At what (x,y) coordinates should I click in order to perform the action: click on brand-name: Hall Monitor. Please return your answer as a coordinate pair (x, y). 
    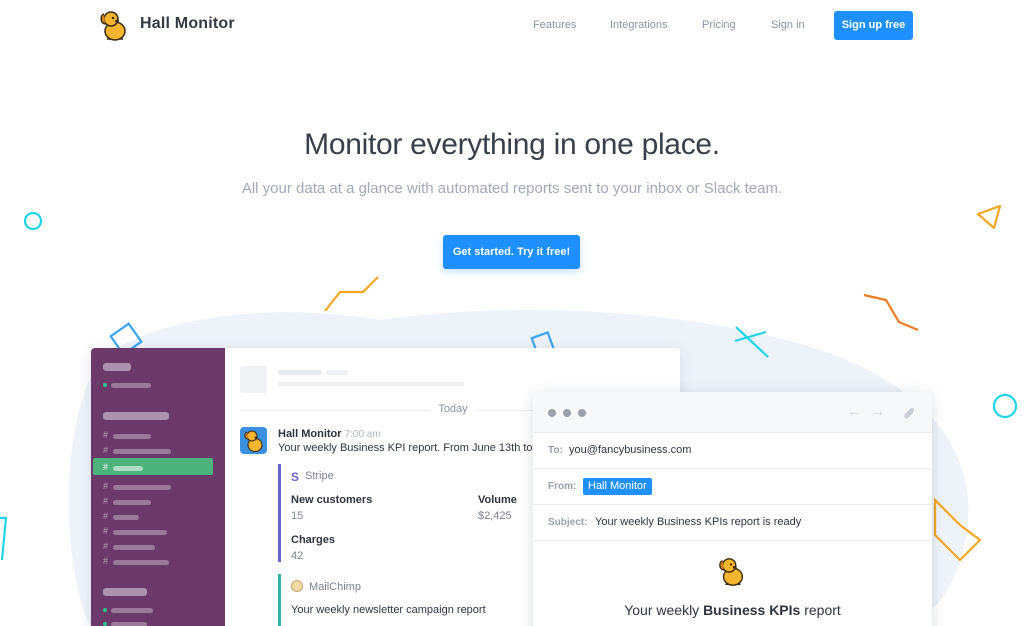
    Looking at the image, I should click on (187, 24).